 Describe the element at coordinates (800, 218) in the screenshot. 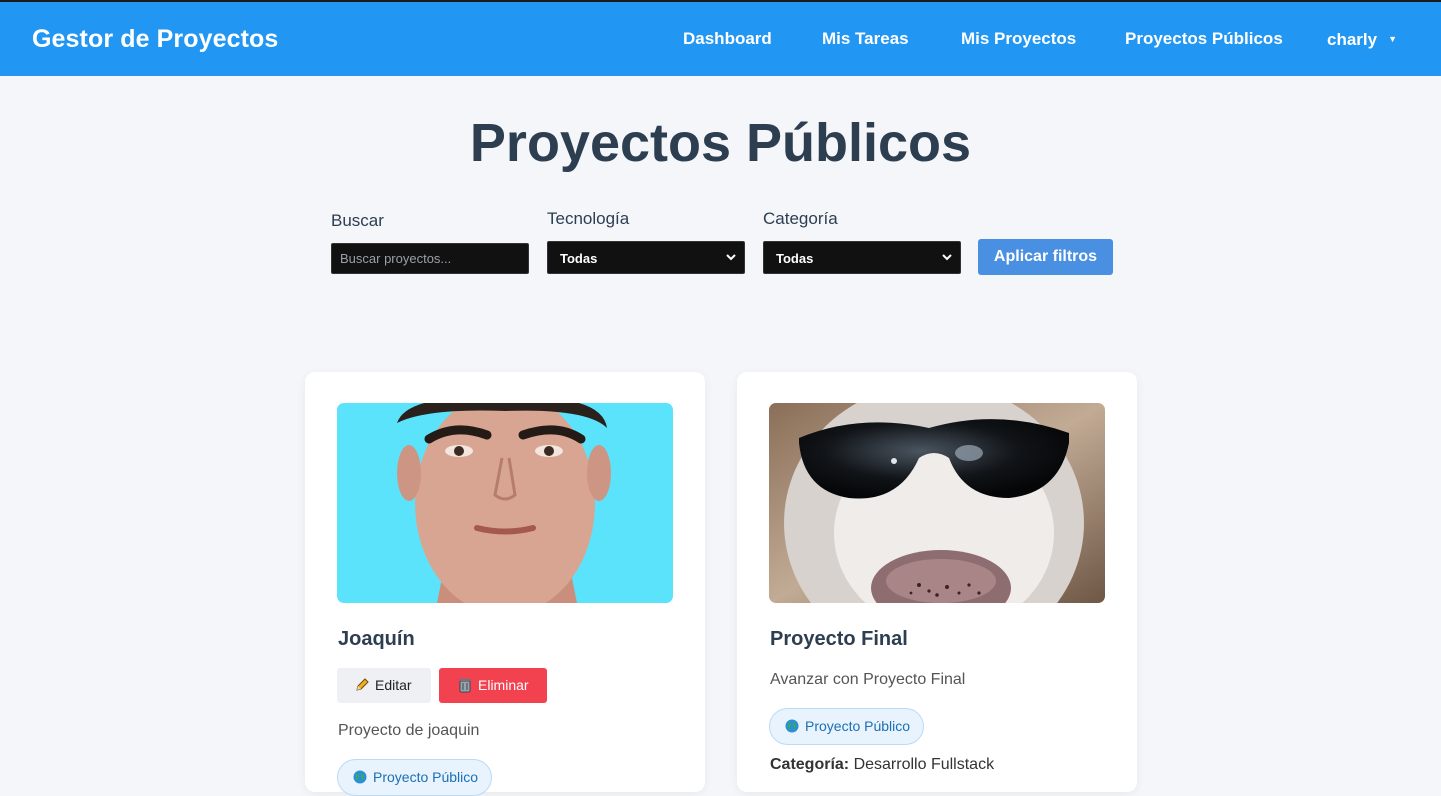

I see `category-label: Categoría` at that location.